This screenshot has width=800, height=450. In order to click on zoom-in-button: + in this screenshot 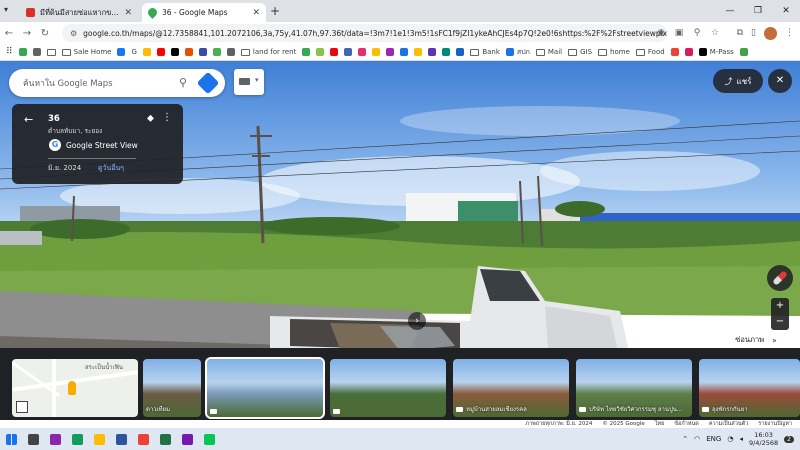, I will do `click(780, 306)`.